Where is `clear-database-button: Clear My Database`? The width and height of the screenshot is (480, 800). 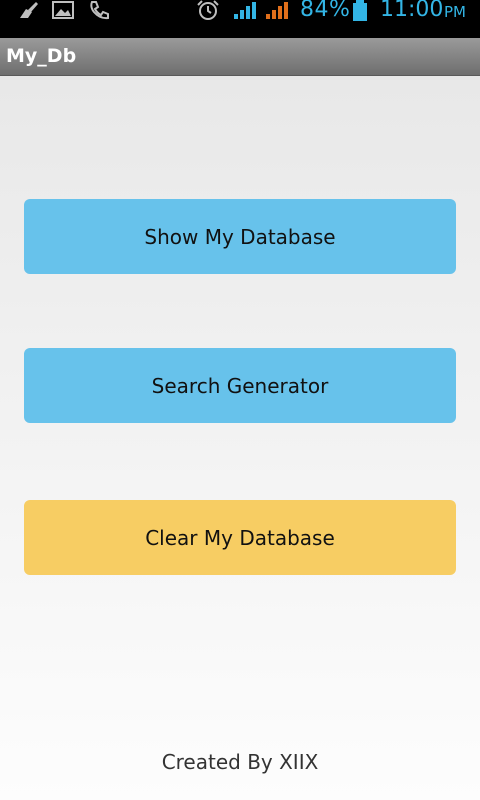
clear-database-button: Clear My Database is located at coordinates (240, 537).